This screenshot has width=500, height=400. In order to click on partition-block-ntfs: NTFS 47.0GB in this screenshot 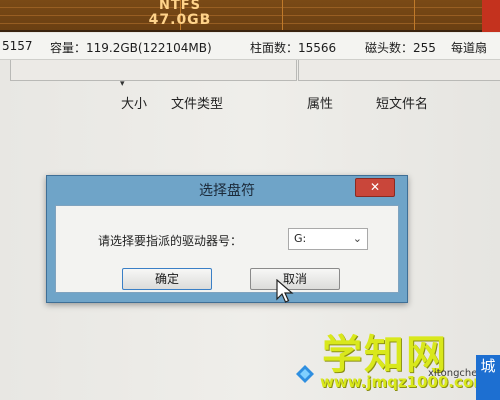, I will do `click(241, 15)`.